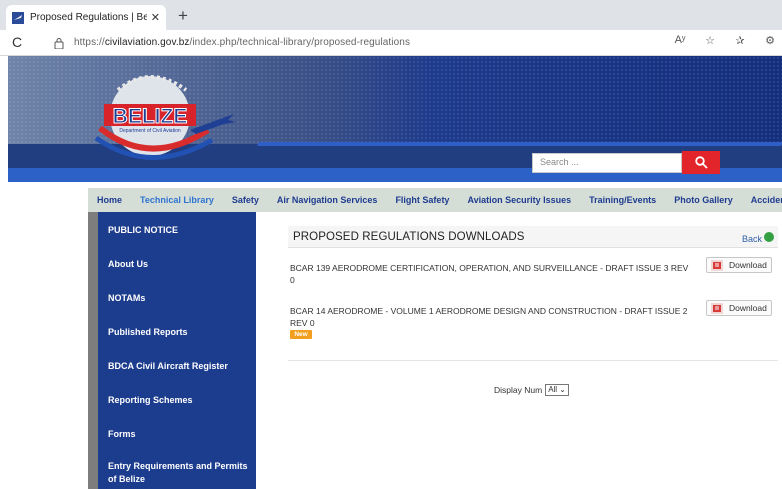  Describe the element at coordinates (147, 42) in the screenshot. I see `url-host: civilaviation.gov.bz` at that location.